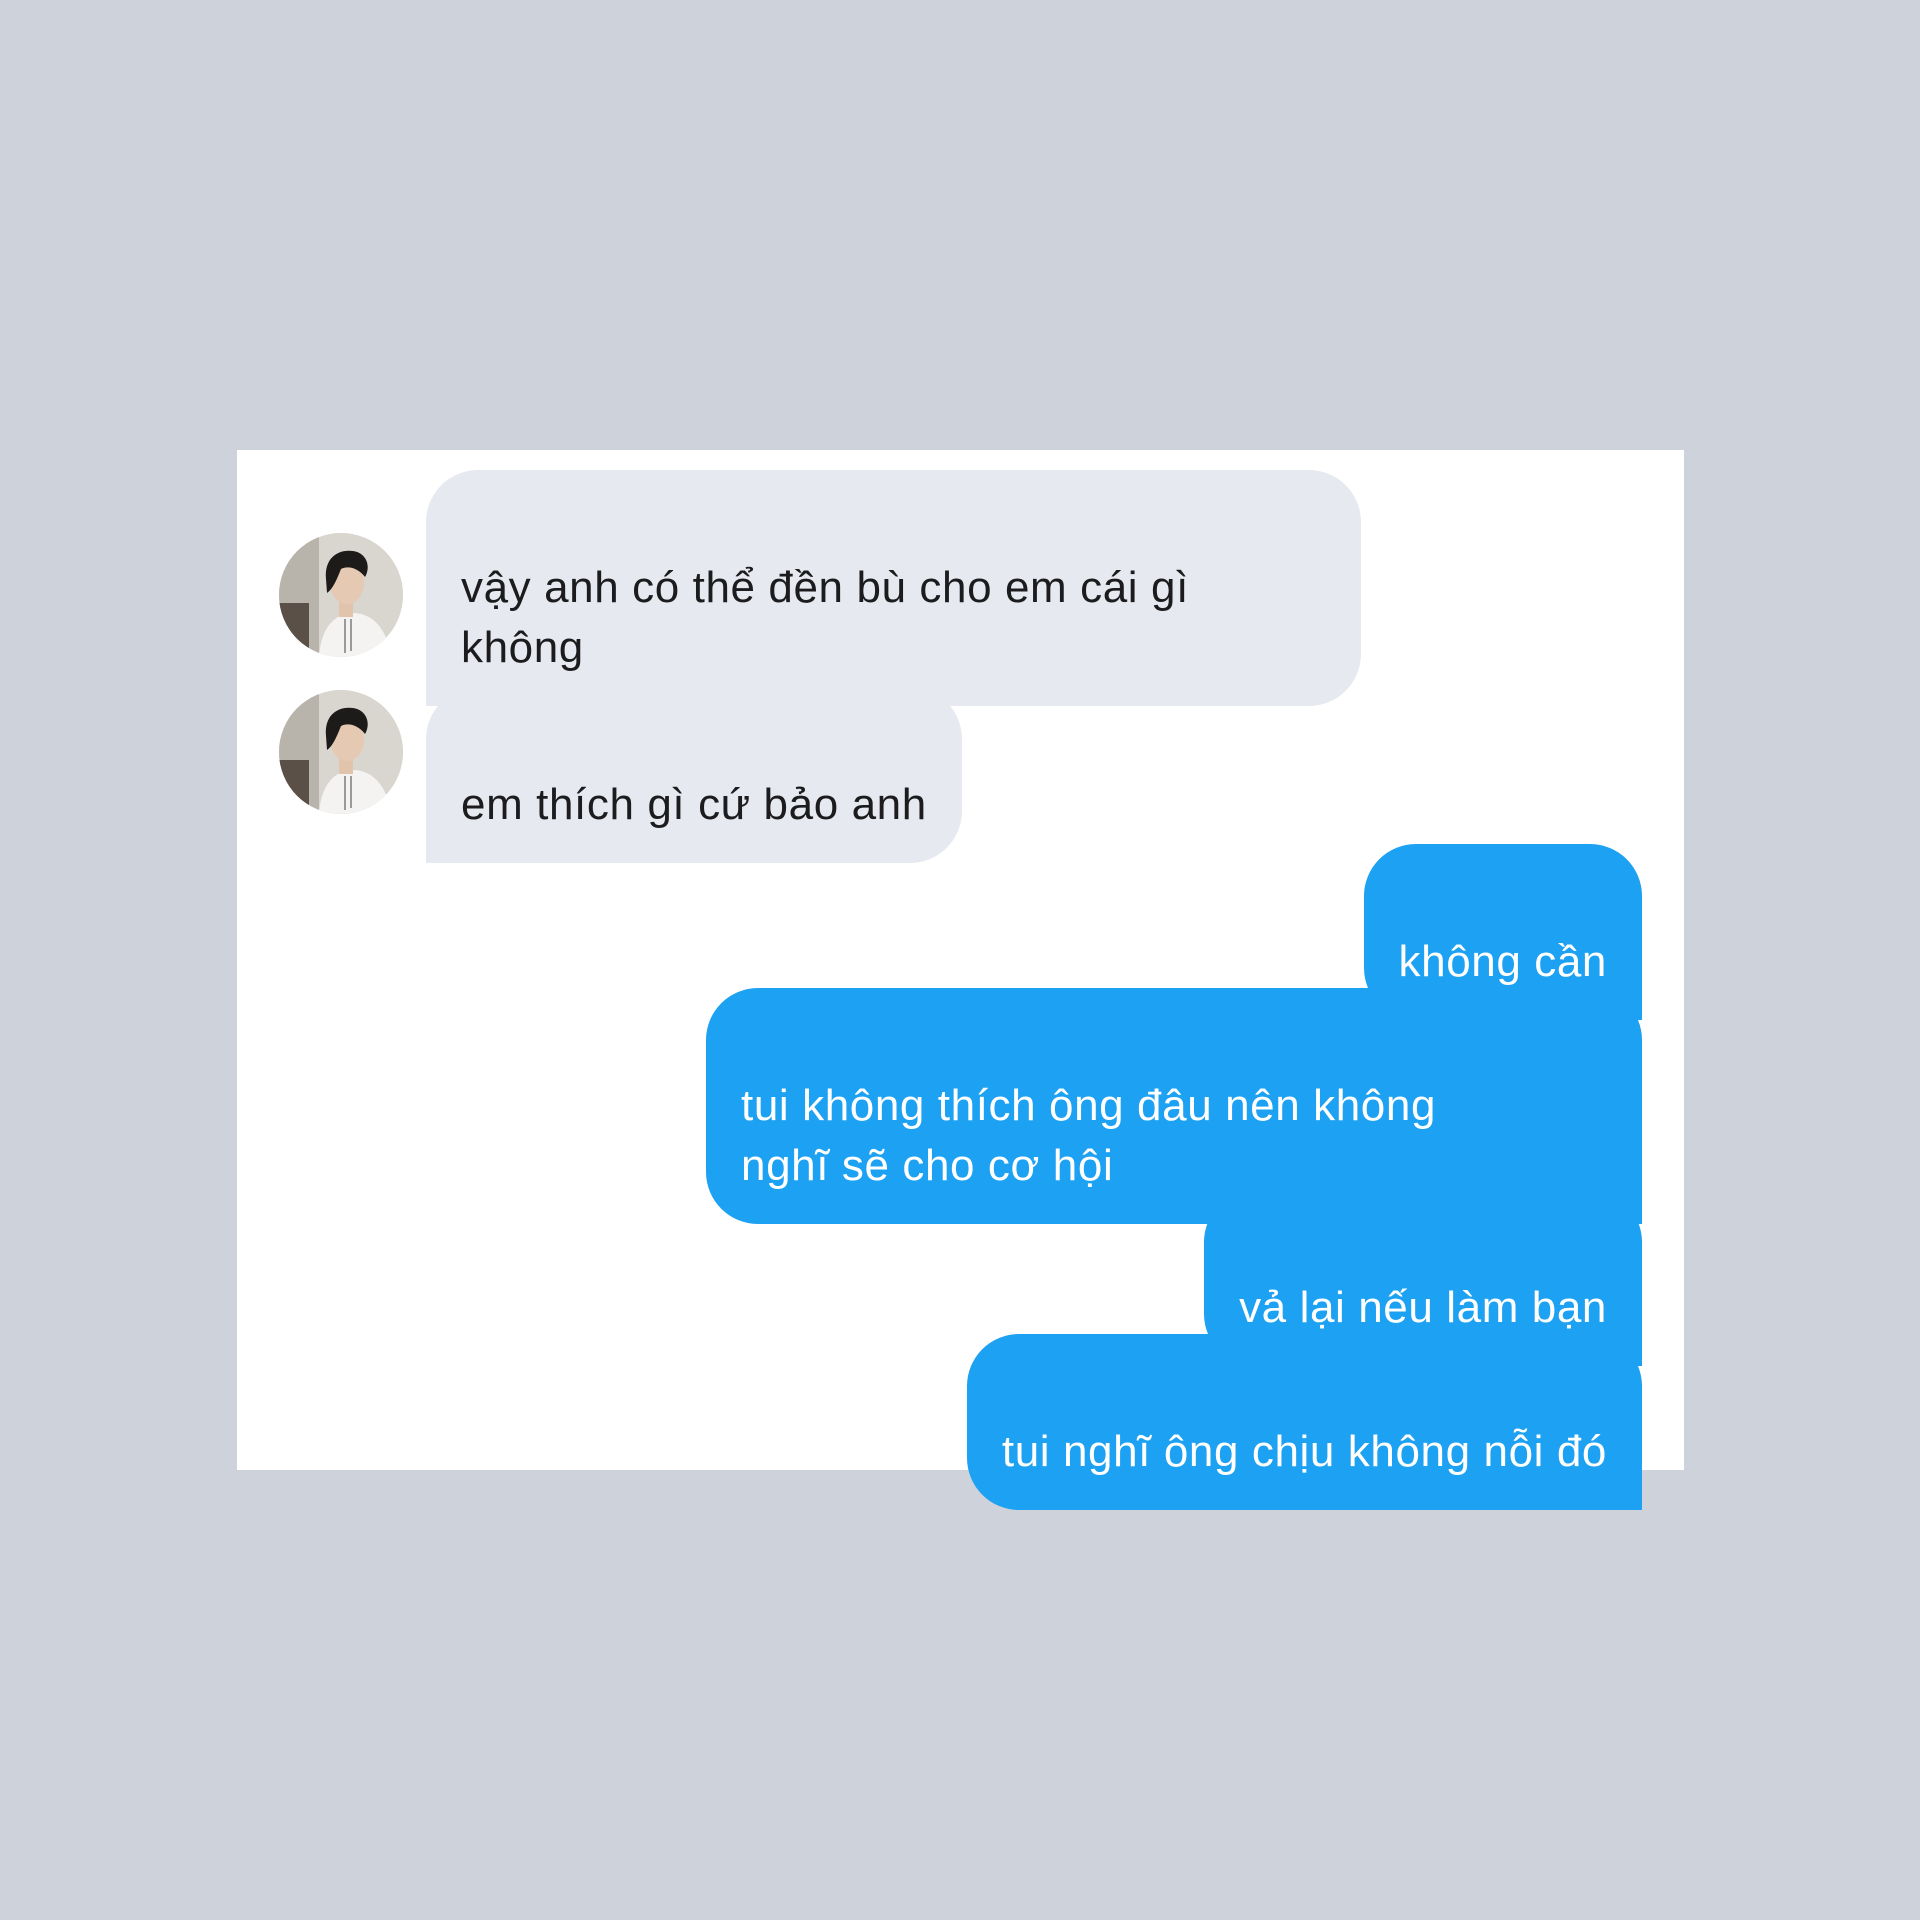 This screenshot has height=1920, width=1920. I want to click on message-bubble-outgoing: tui nghĩ ông chịu không nỗi đó, so click(1304, 1422).